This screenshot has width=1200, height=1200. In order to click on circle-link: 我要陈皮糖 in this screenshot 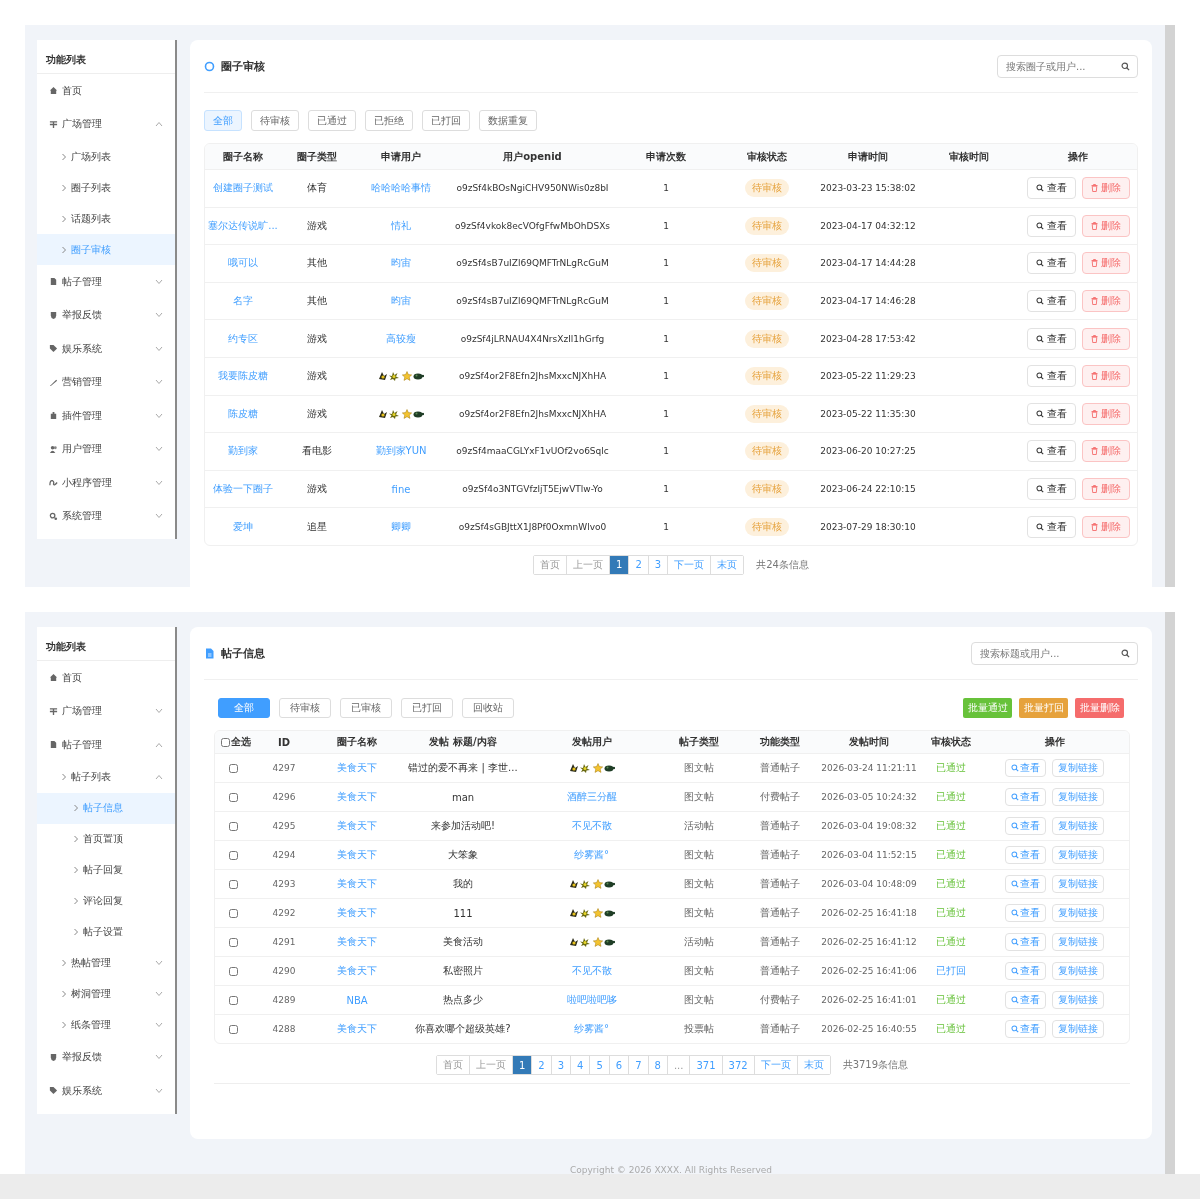, I will do `click(243, 376)`.